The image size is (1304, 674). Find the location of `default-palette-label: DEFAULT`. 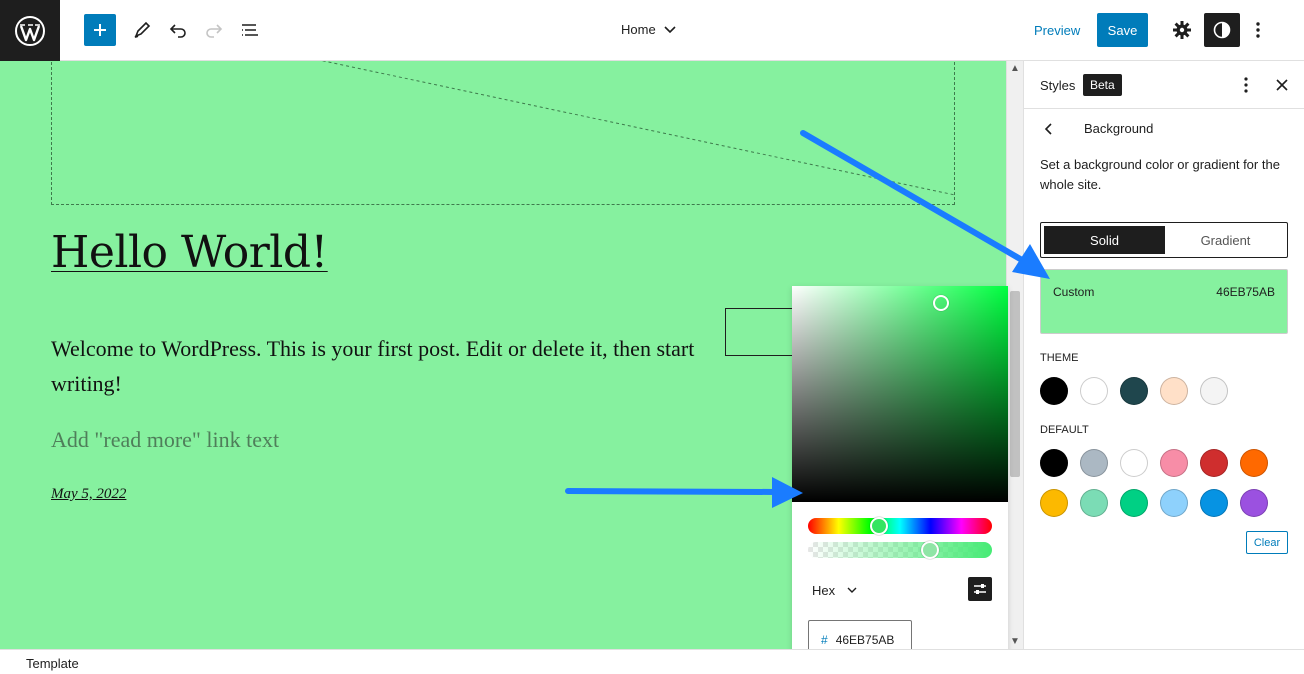

default-palette-label: DEFAULT is located at coordinates (1064, 430).